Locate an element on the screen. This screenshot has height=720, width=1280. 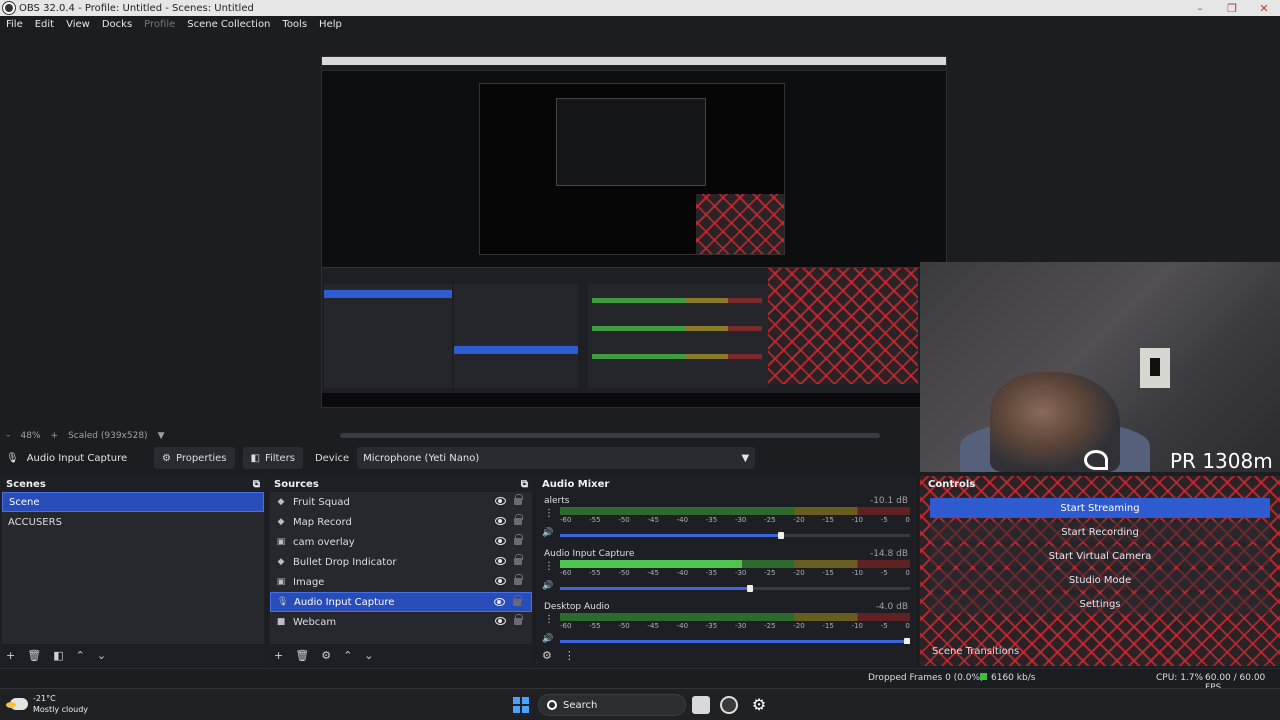
zoom-out-button: – is located at coordinates (8, 436).